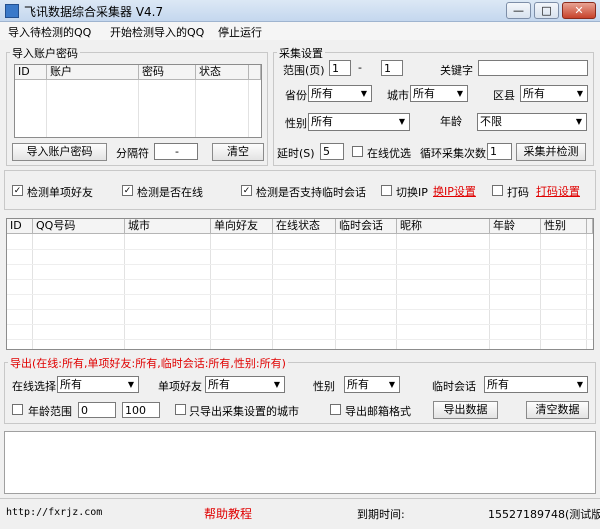 The width and height of the screenshot is (600, 529). What do you see at coordinates (554, 93) in the screenshot?
I see `district-select: 所有 ▼` at bounding box center [554, 93].